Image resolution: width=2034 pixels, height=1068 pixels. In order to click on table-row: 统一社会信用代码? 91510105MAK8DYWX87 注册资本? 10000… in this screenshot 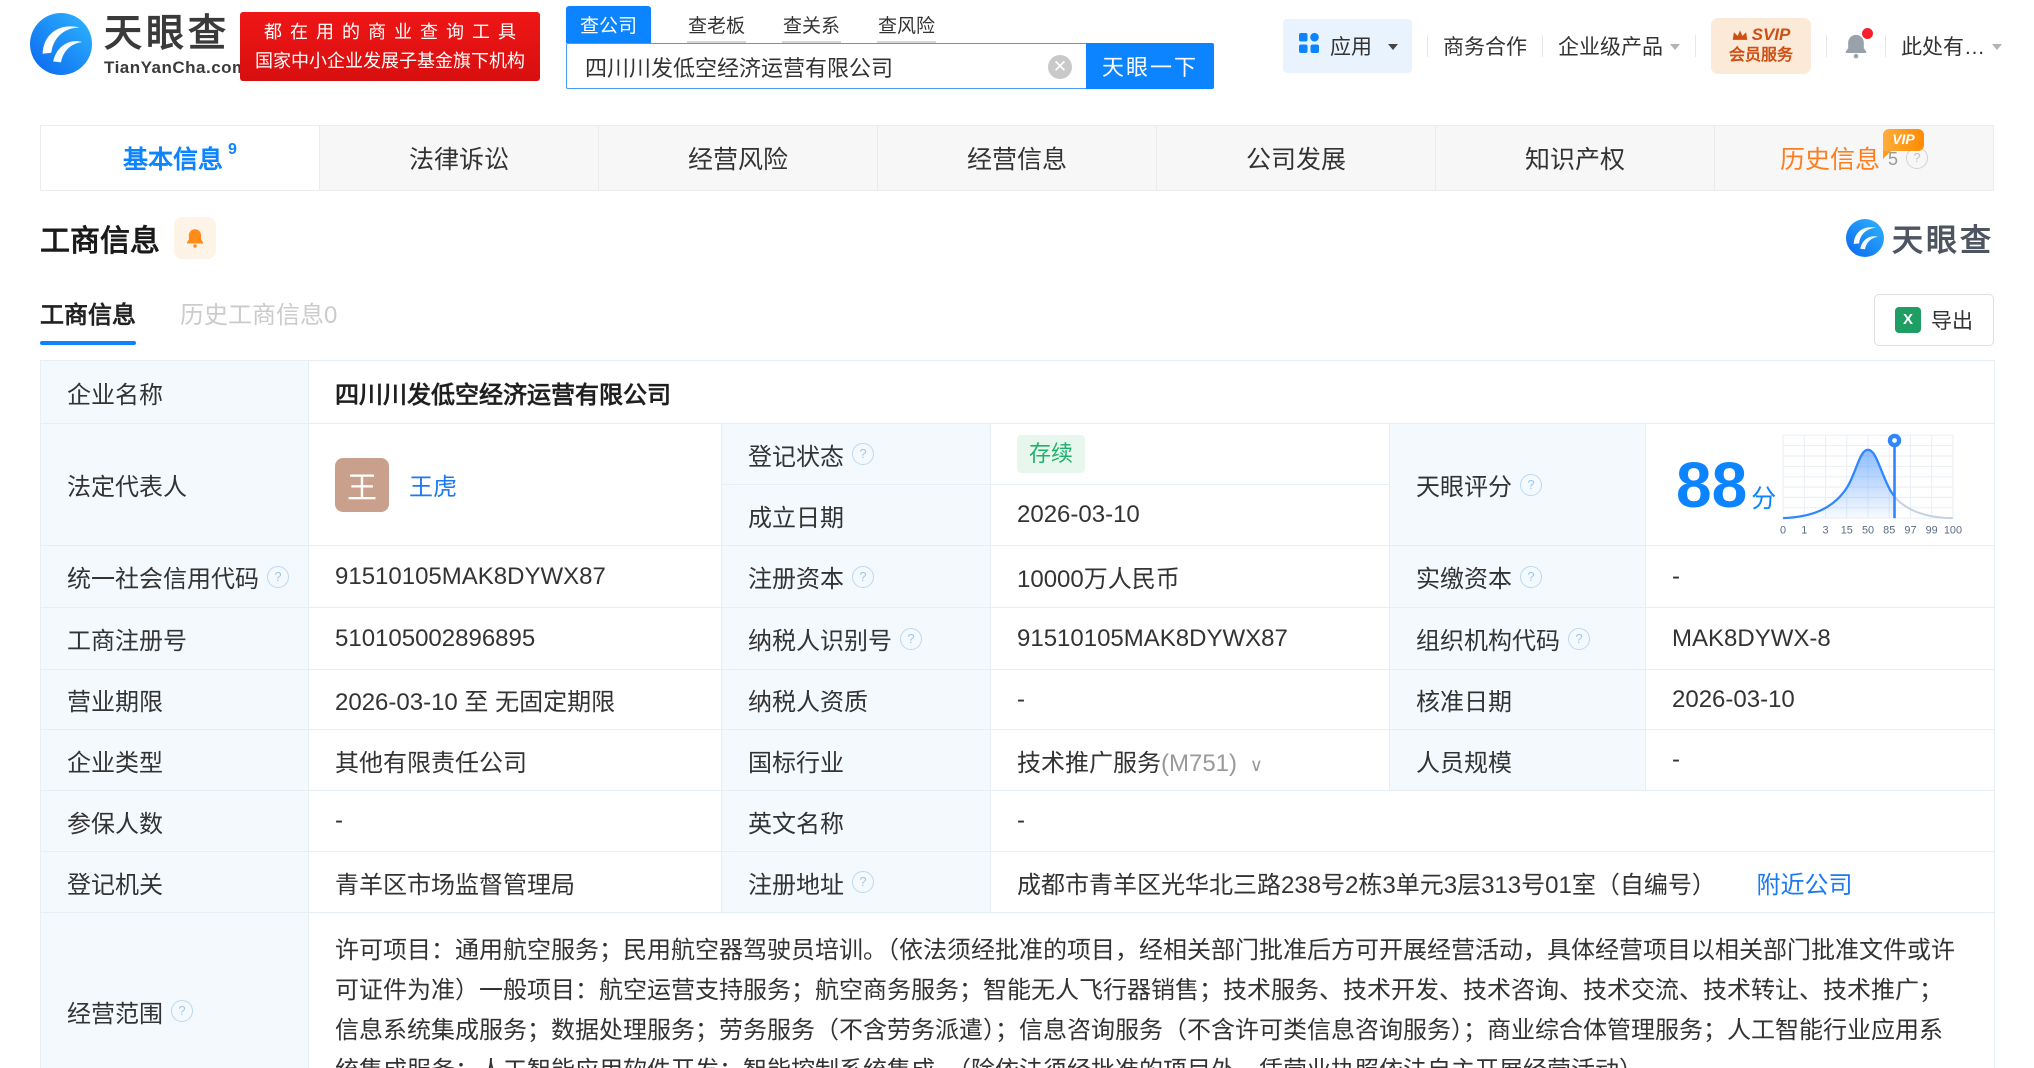, I will do `click(1018, 576)`.